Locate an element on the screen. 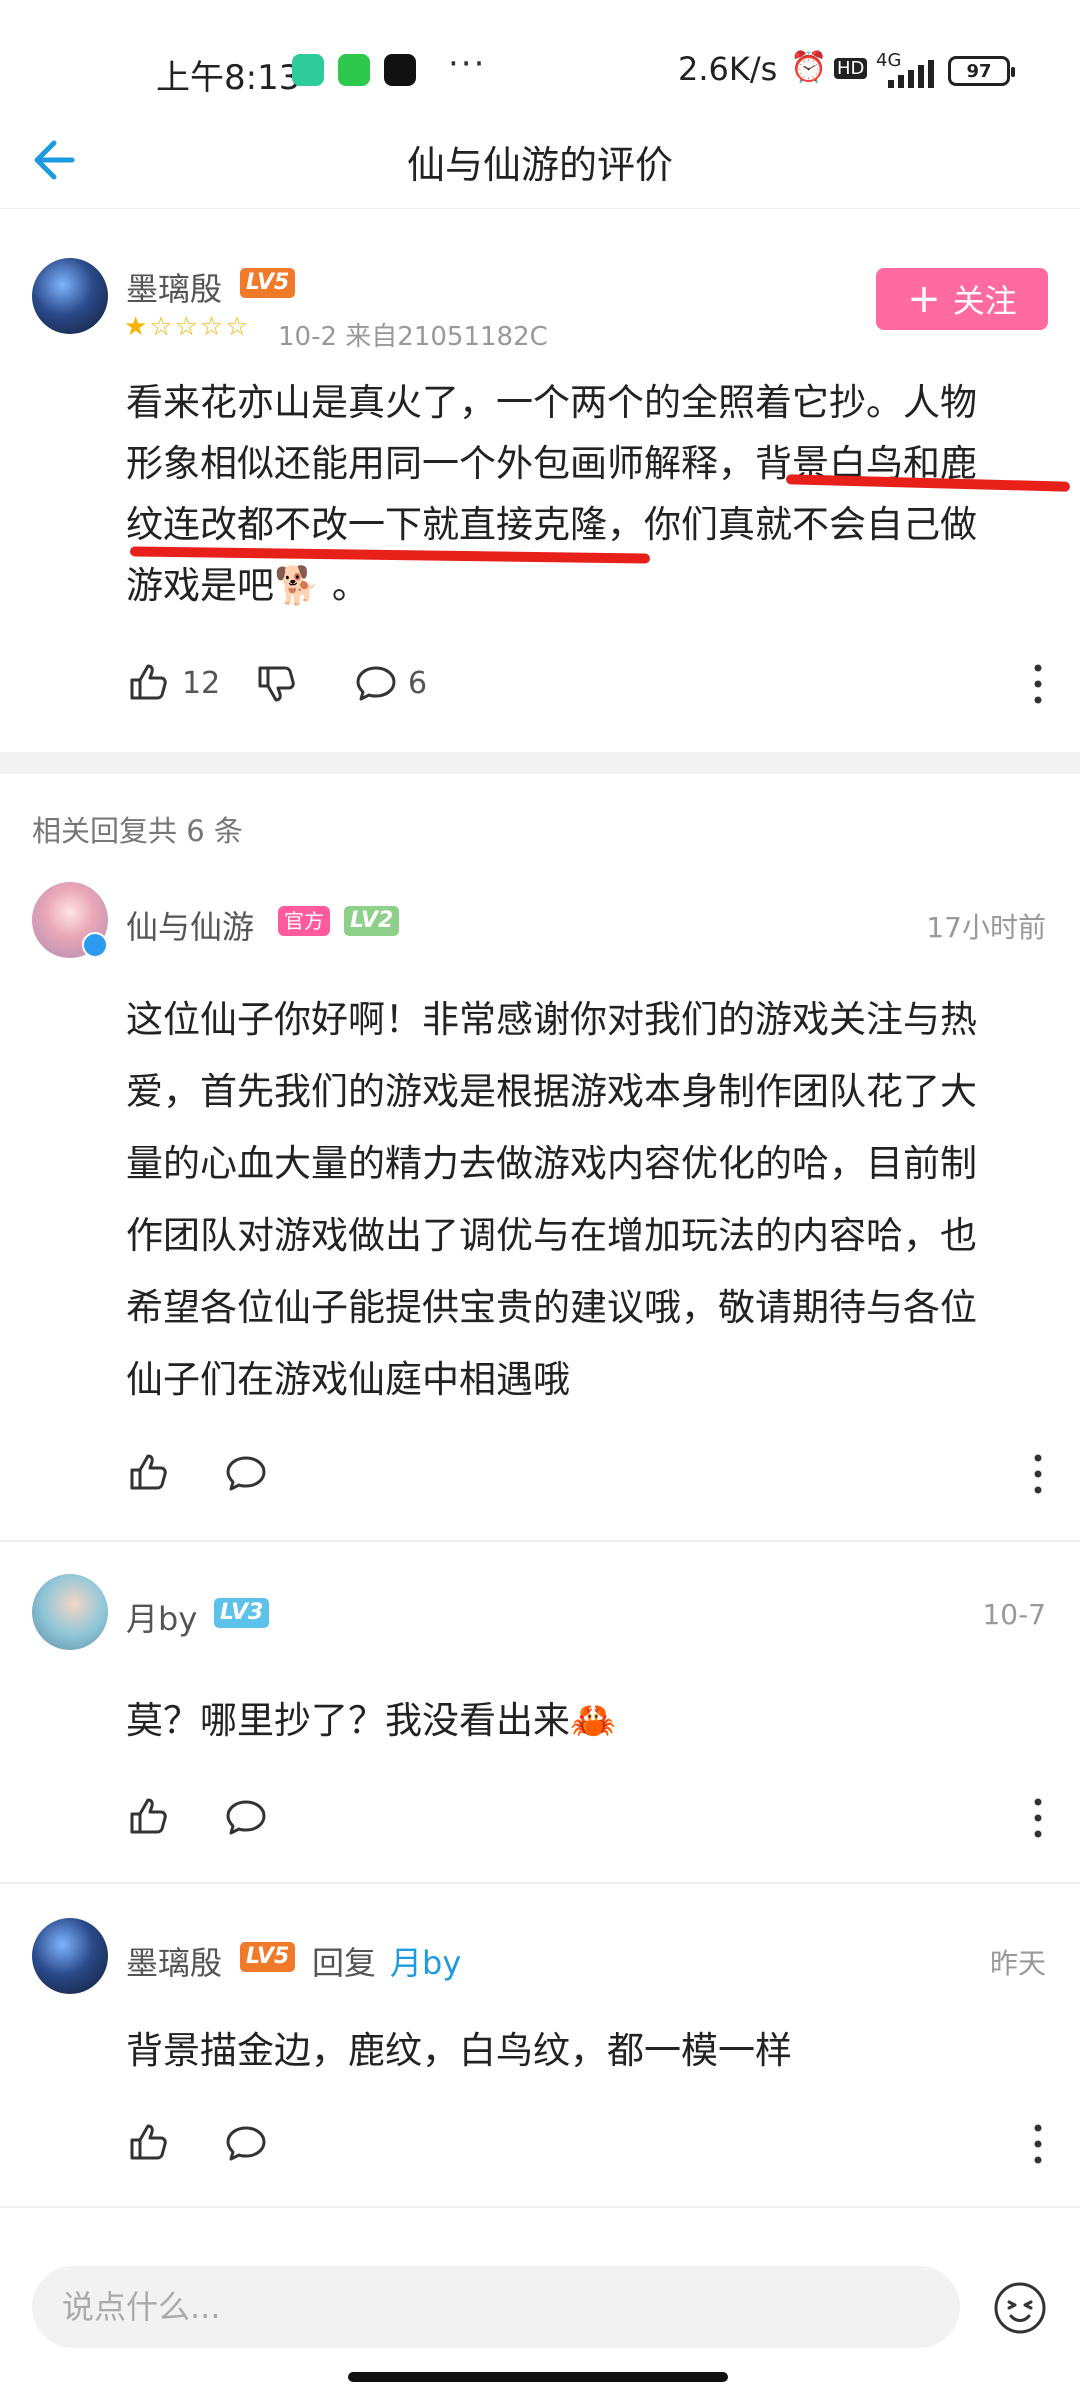  reply-line: 量的心血大量的精力去做游戏内容优化的哈，目前制 is located at coordinates (551, 1163).